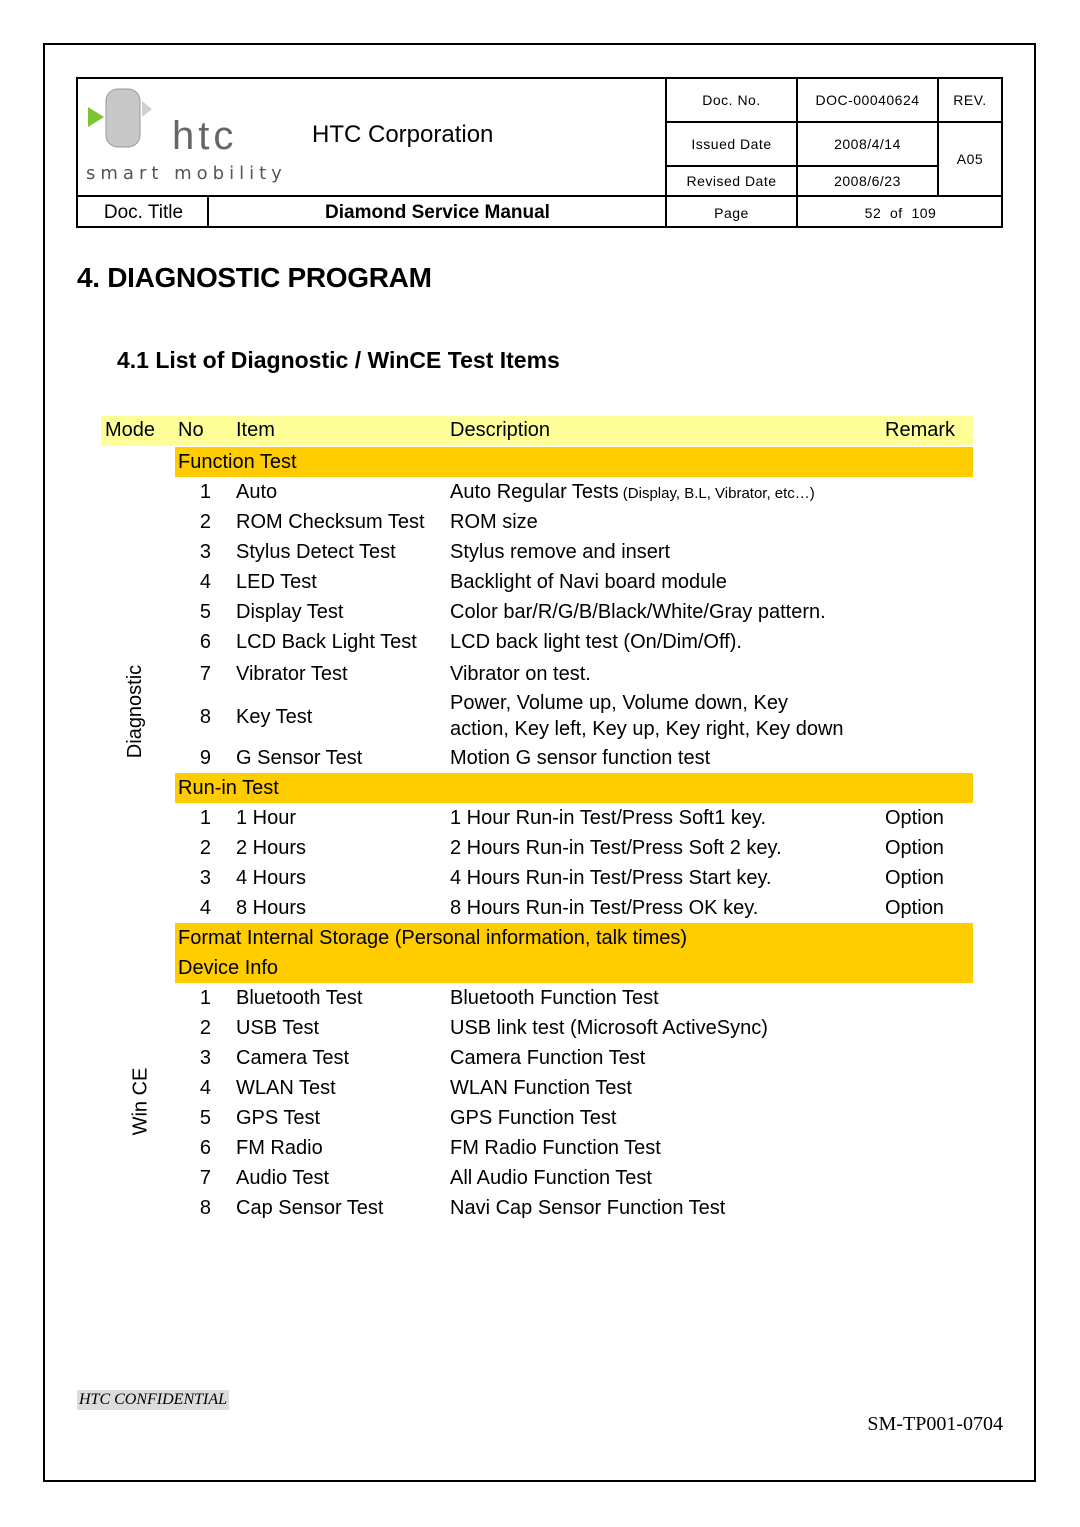 The width and height of the screenshot is (1080, 1527). What do you see at coordinates (135, 711) in the screenshot?
I see `mode-diagnostic: Diagnostic` at bounding box center [135, 711].